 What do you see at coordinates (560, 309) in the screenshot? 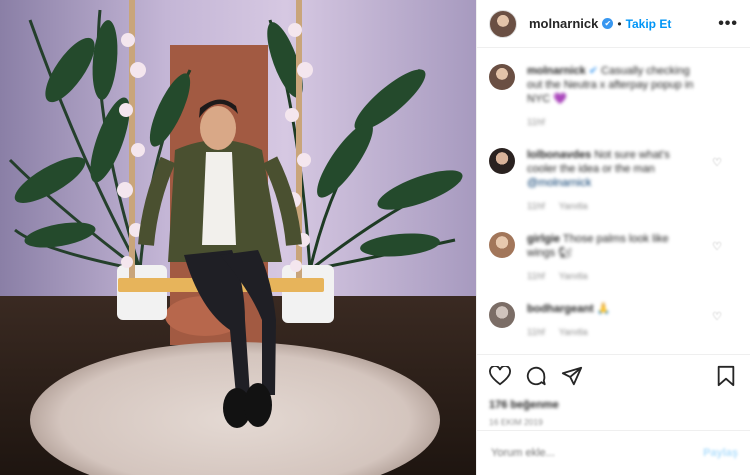
I see `comment-username: bodhargeant` at bounding box center [560, 309].